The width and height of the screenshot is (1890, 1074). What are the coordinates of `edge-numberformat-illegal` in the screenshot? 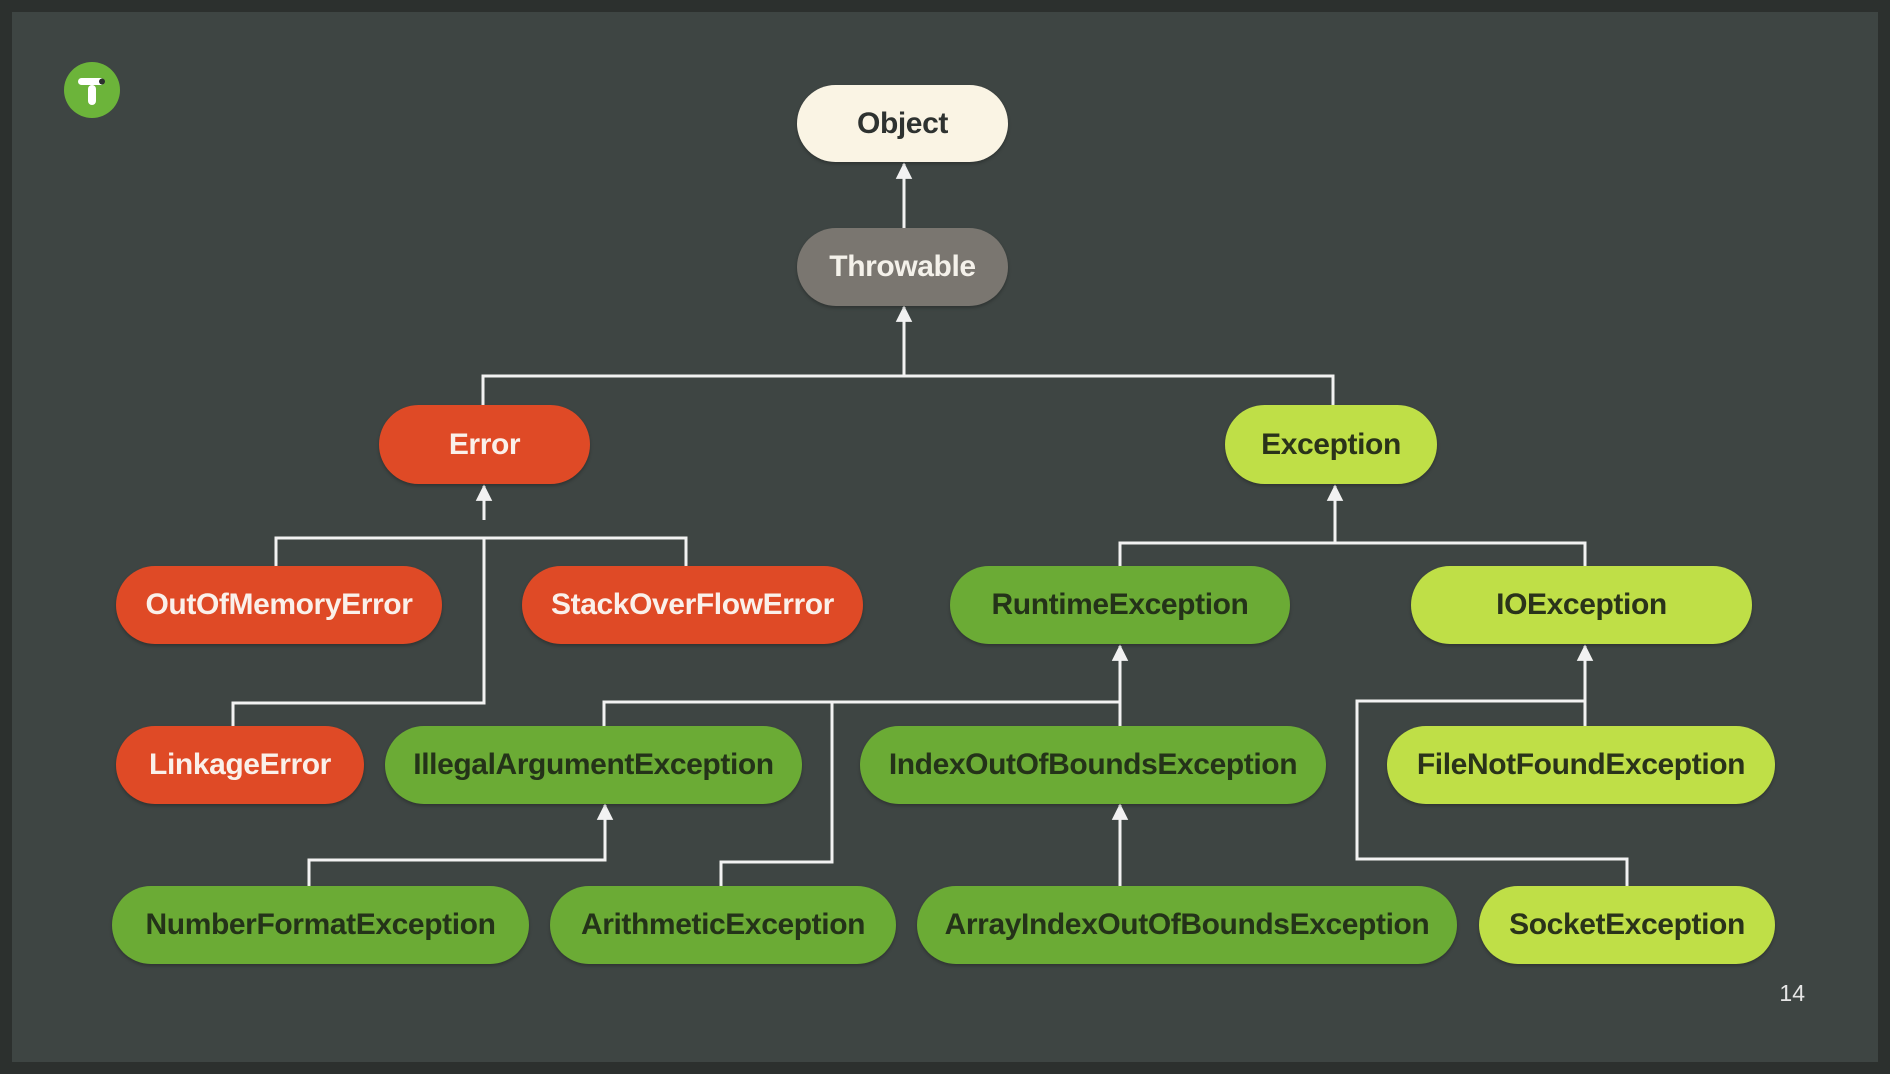 It's located at (457, 845).